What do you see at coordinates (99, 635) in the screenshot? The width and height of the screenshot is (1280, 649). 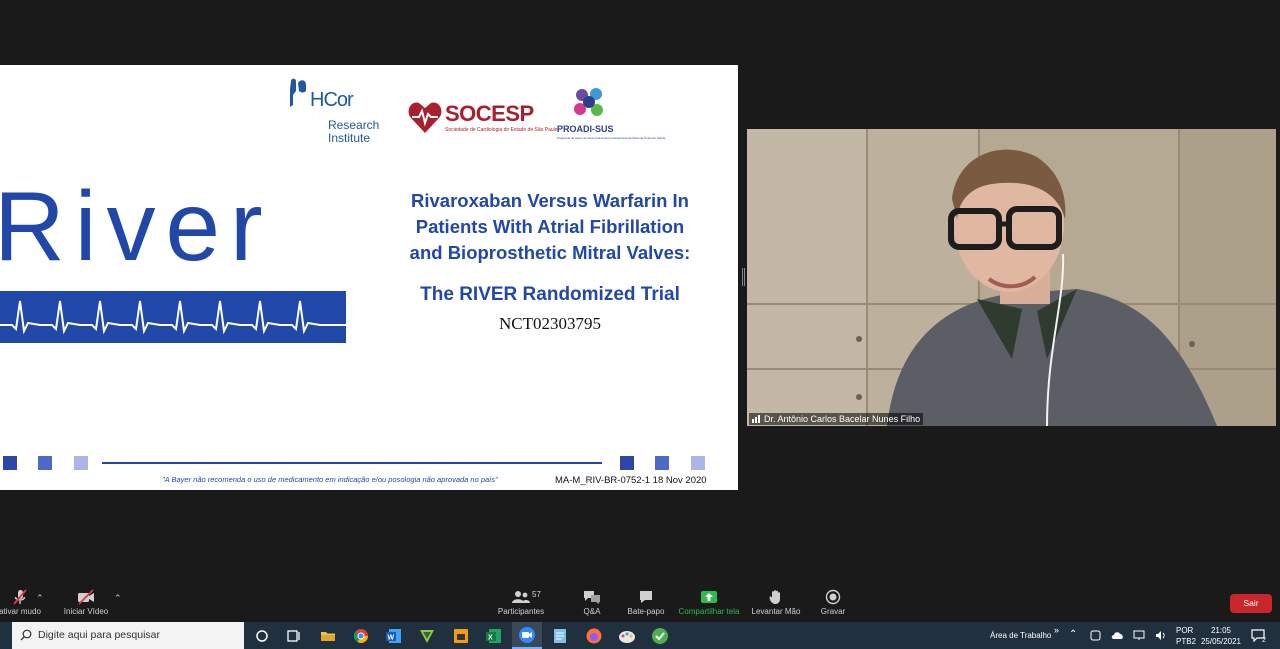 I see `search-placeholder: Digite aqui para pesquisar` at bounding box center [99, 635].